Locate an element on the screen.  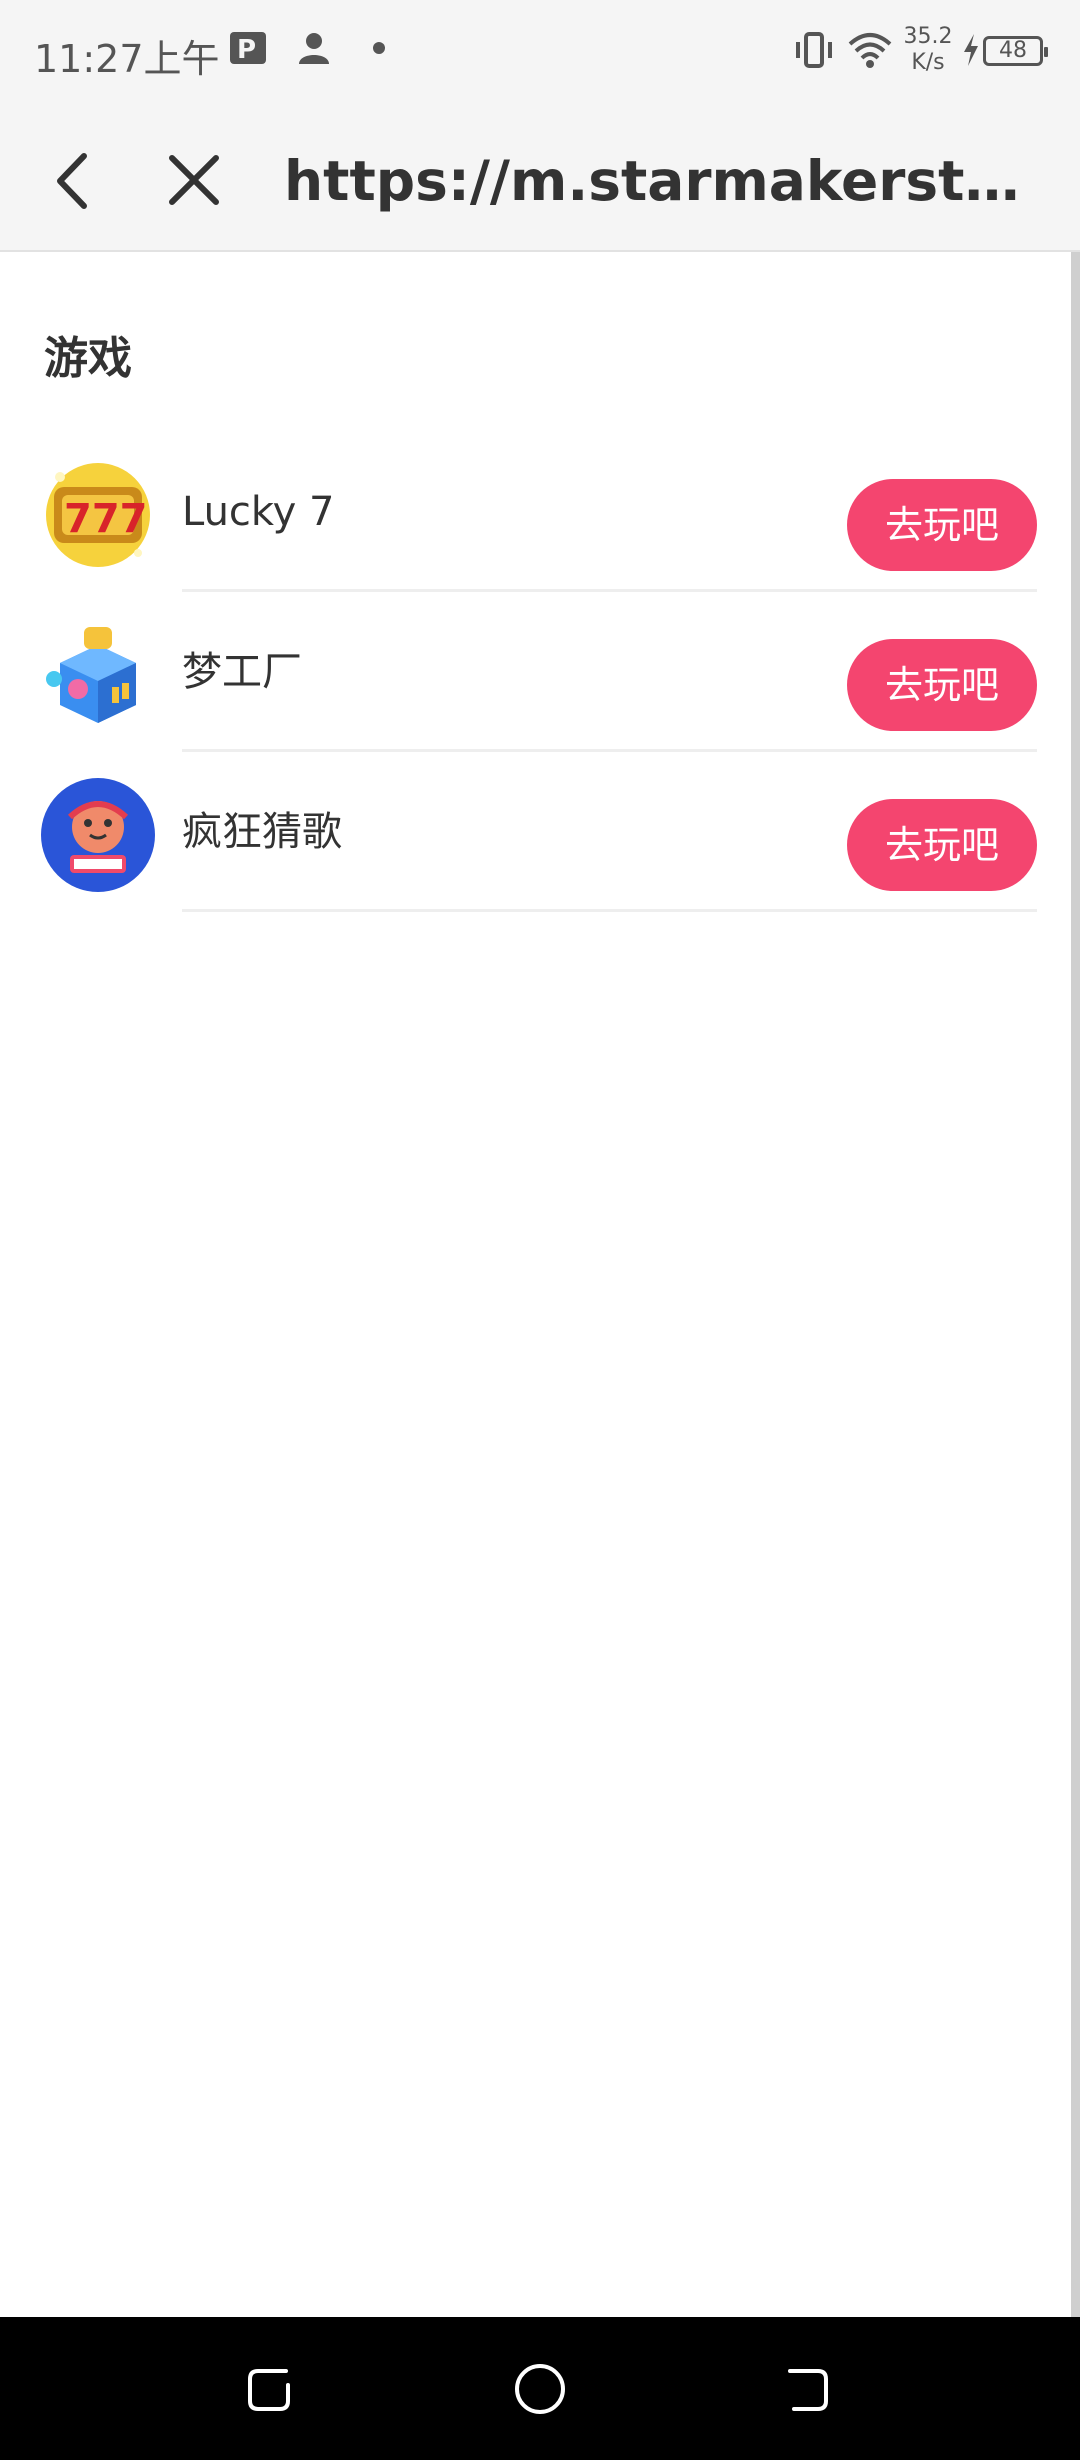
parking-icon: P is located at coordinates (248, 52).